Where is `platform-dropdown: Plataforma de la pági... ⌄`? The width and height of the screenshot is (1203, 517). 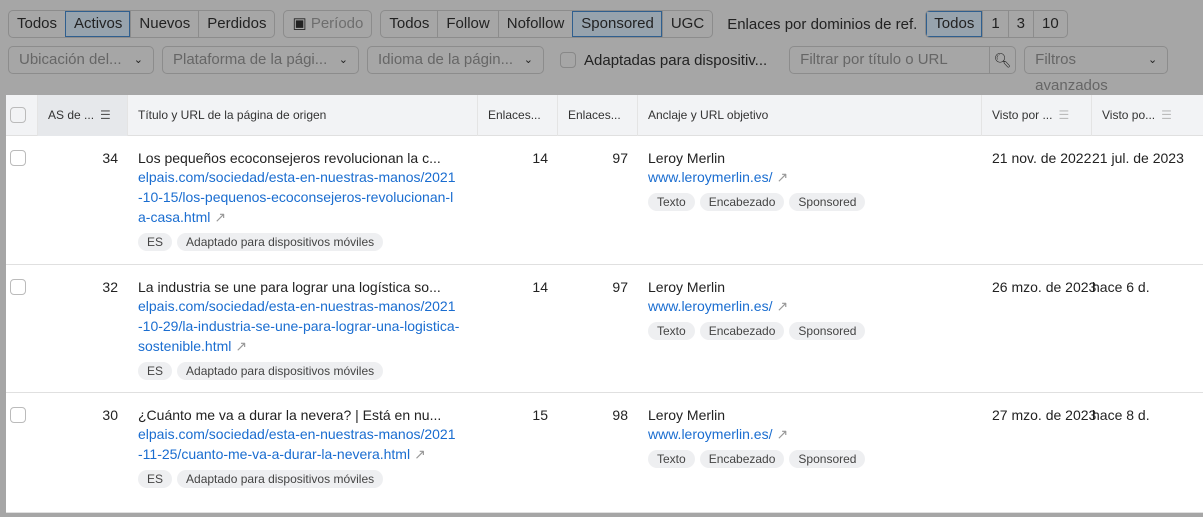
platform-dropdown: Plataforma de la pági... ⌄ is located at coordinates (260, 60).